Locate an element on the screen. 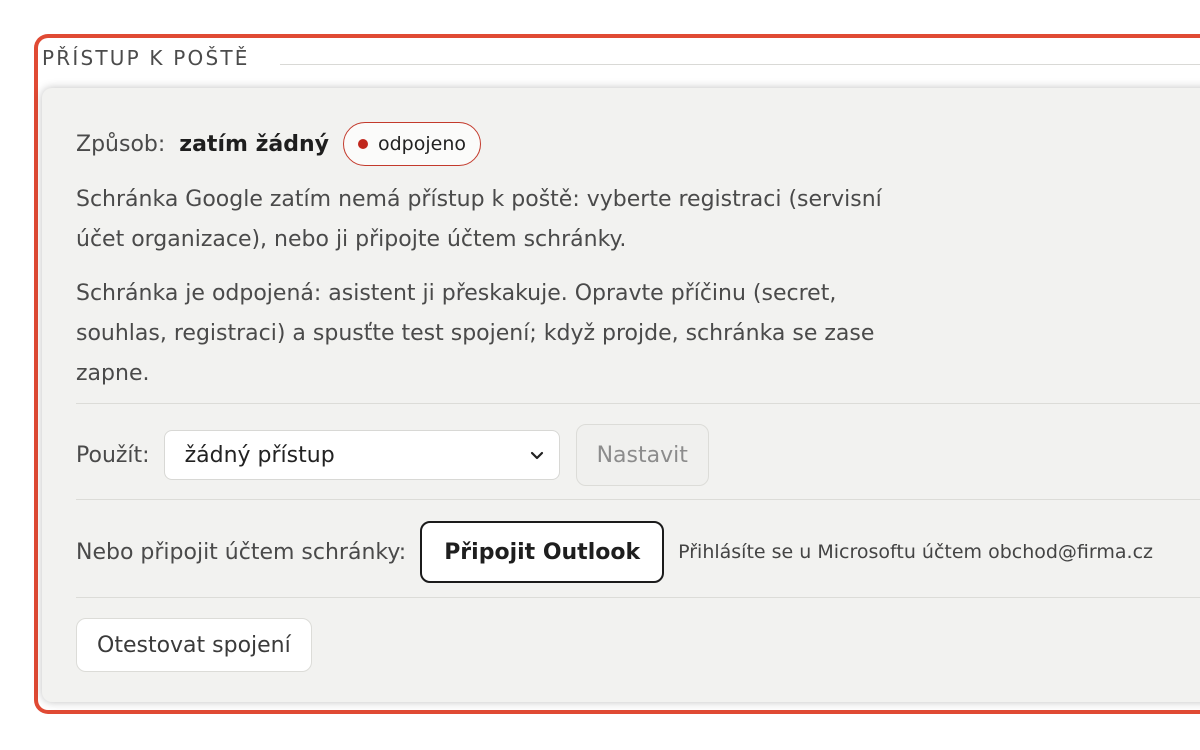  method-value: zatím žádný is located at coordinates (254, 144).